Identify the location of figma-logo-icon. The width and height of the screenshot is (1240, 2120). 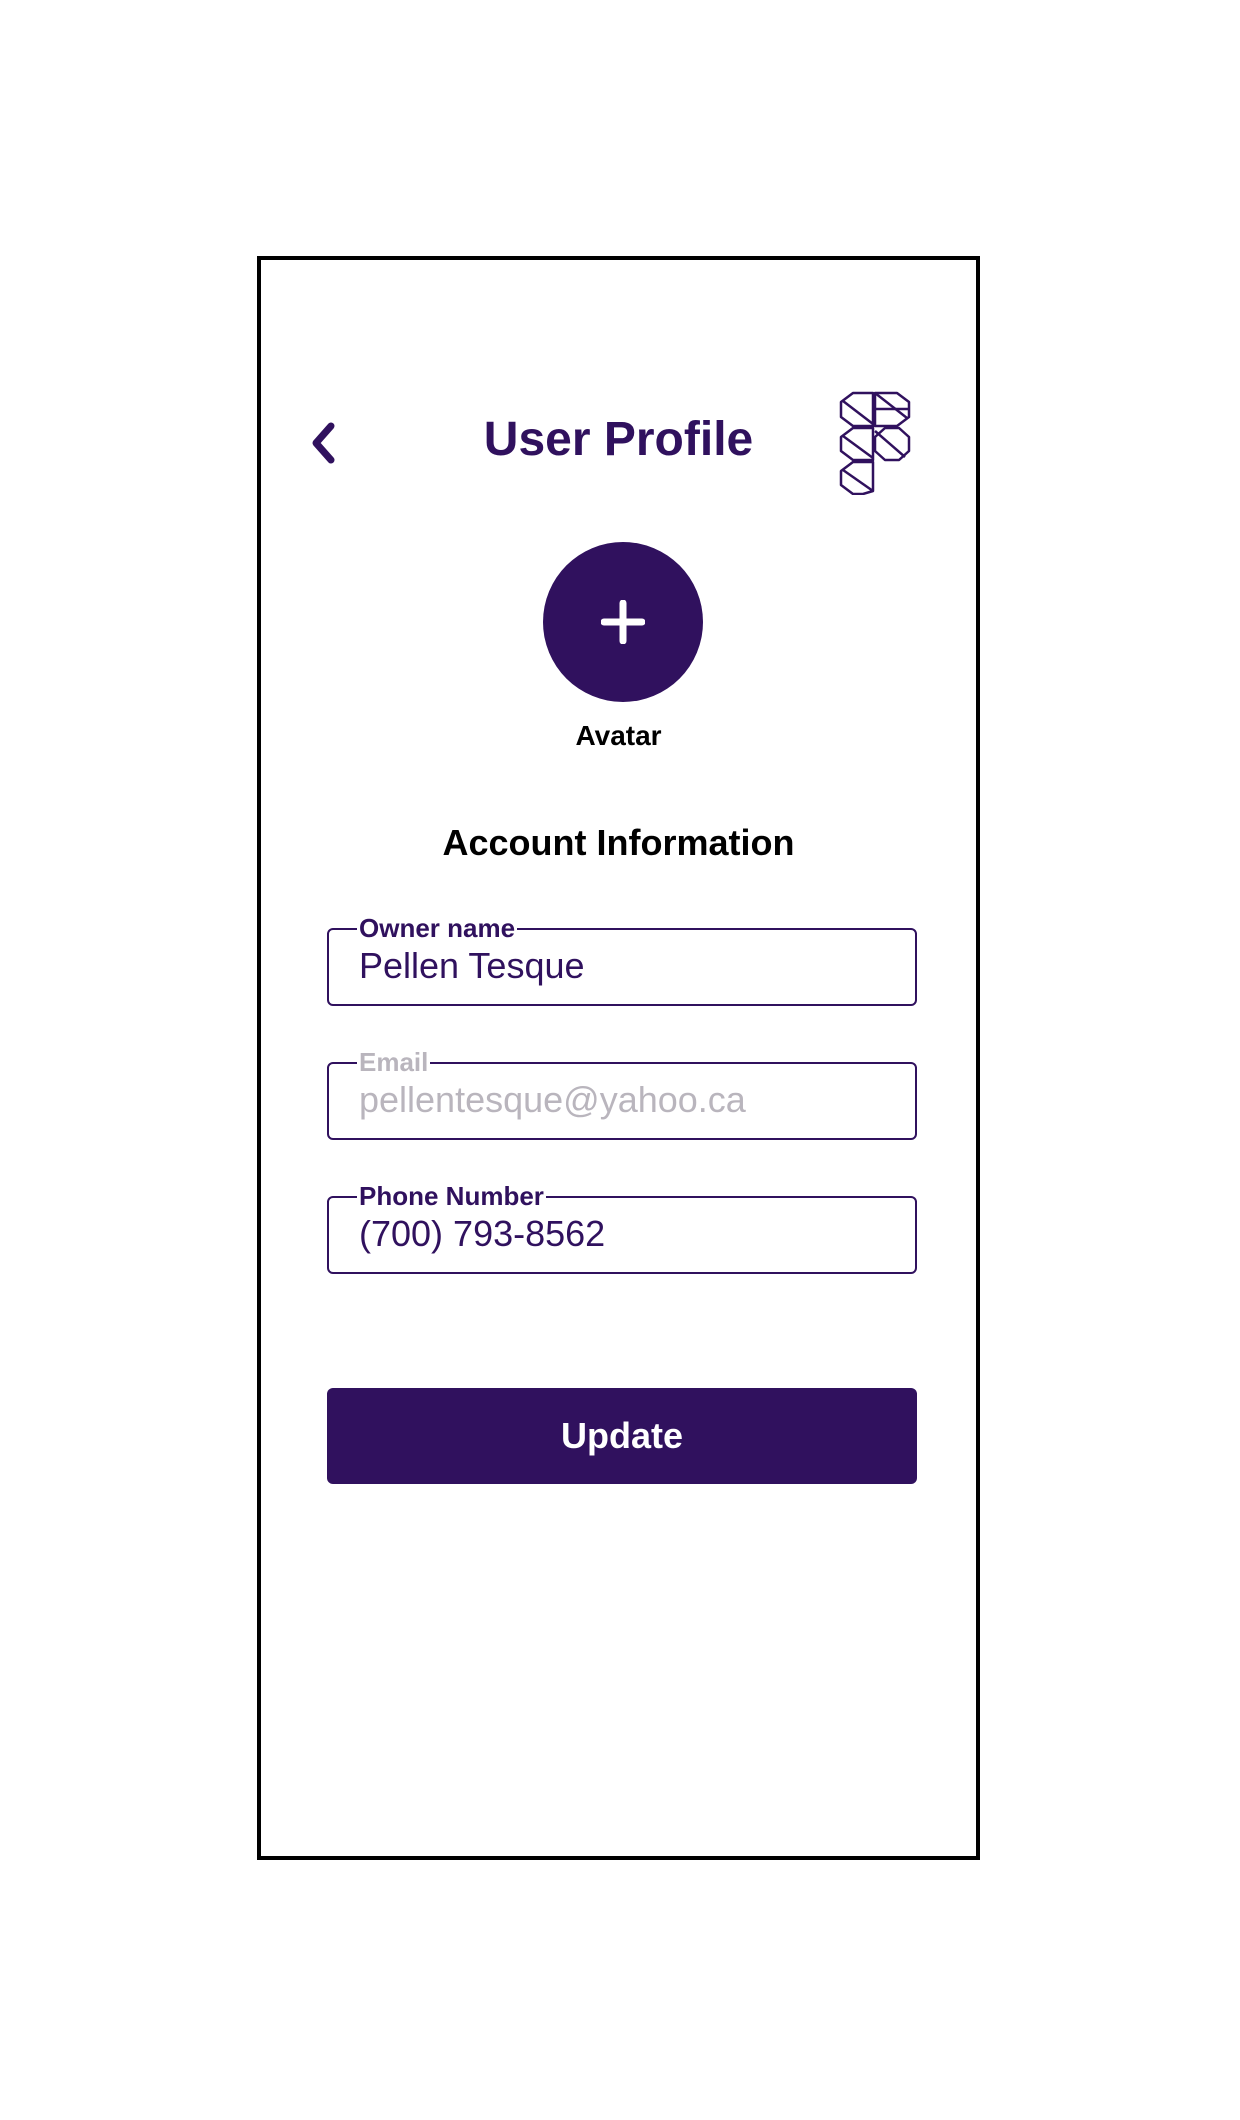
(875, 443).